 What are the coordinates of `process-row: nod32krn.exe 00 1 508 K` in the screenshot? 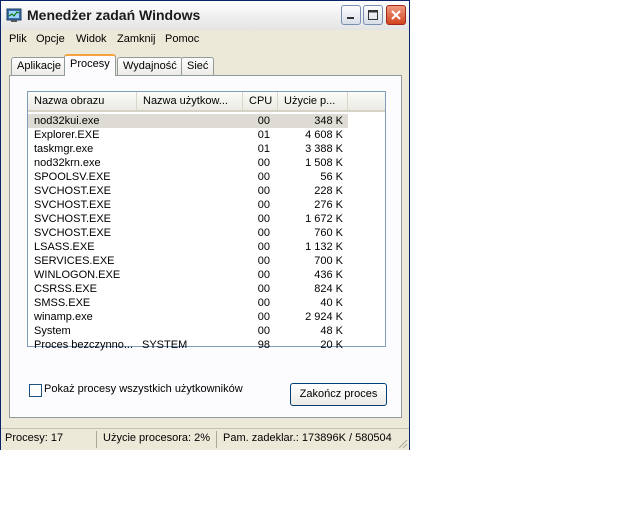 It's located at (188, 163).